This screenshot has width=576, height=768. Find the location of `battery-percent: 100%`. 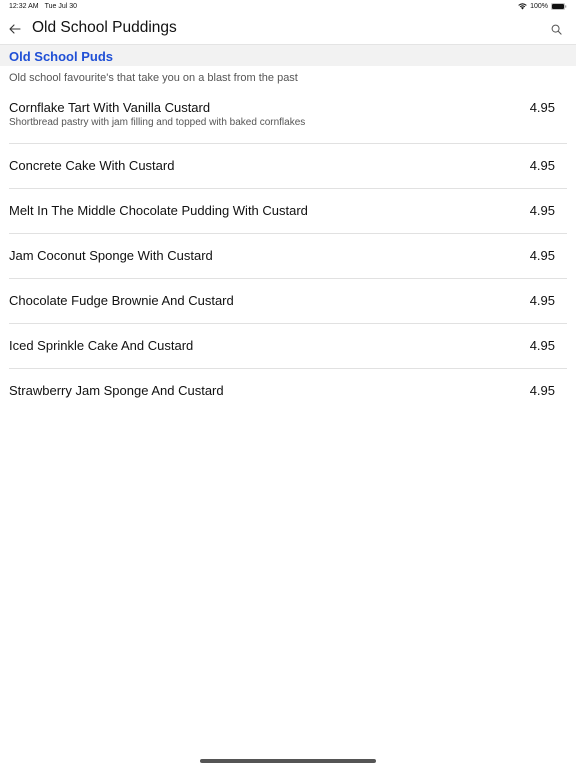

battery-percent: 100% is located at coordinates (539, 6).